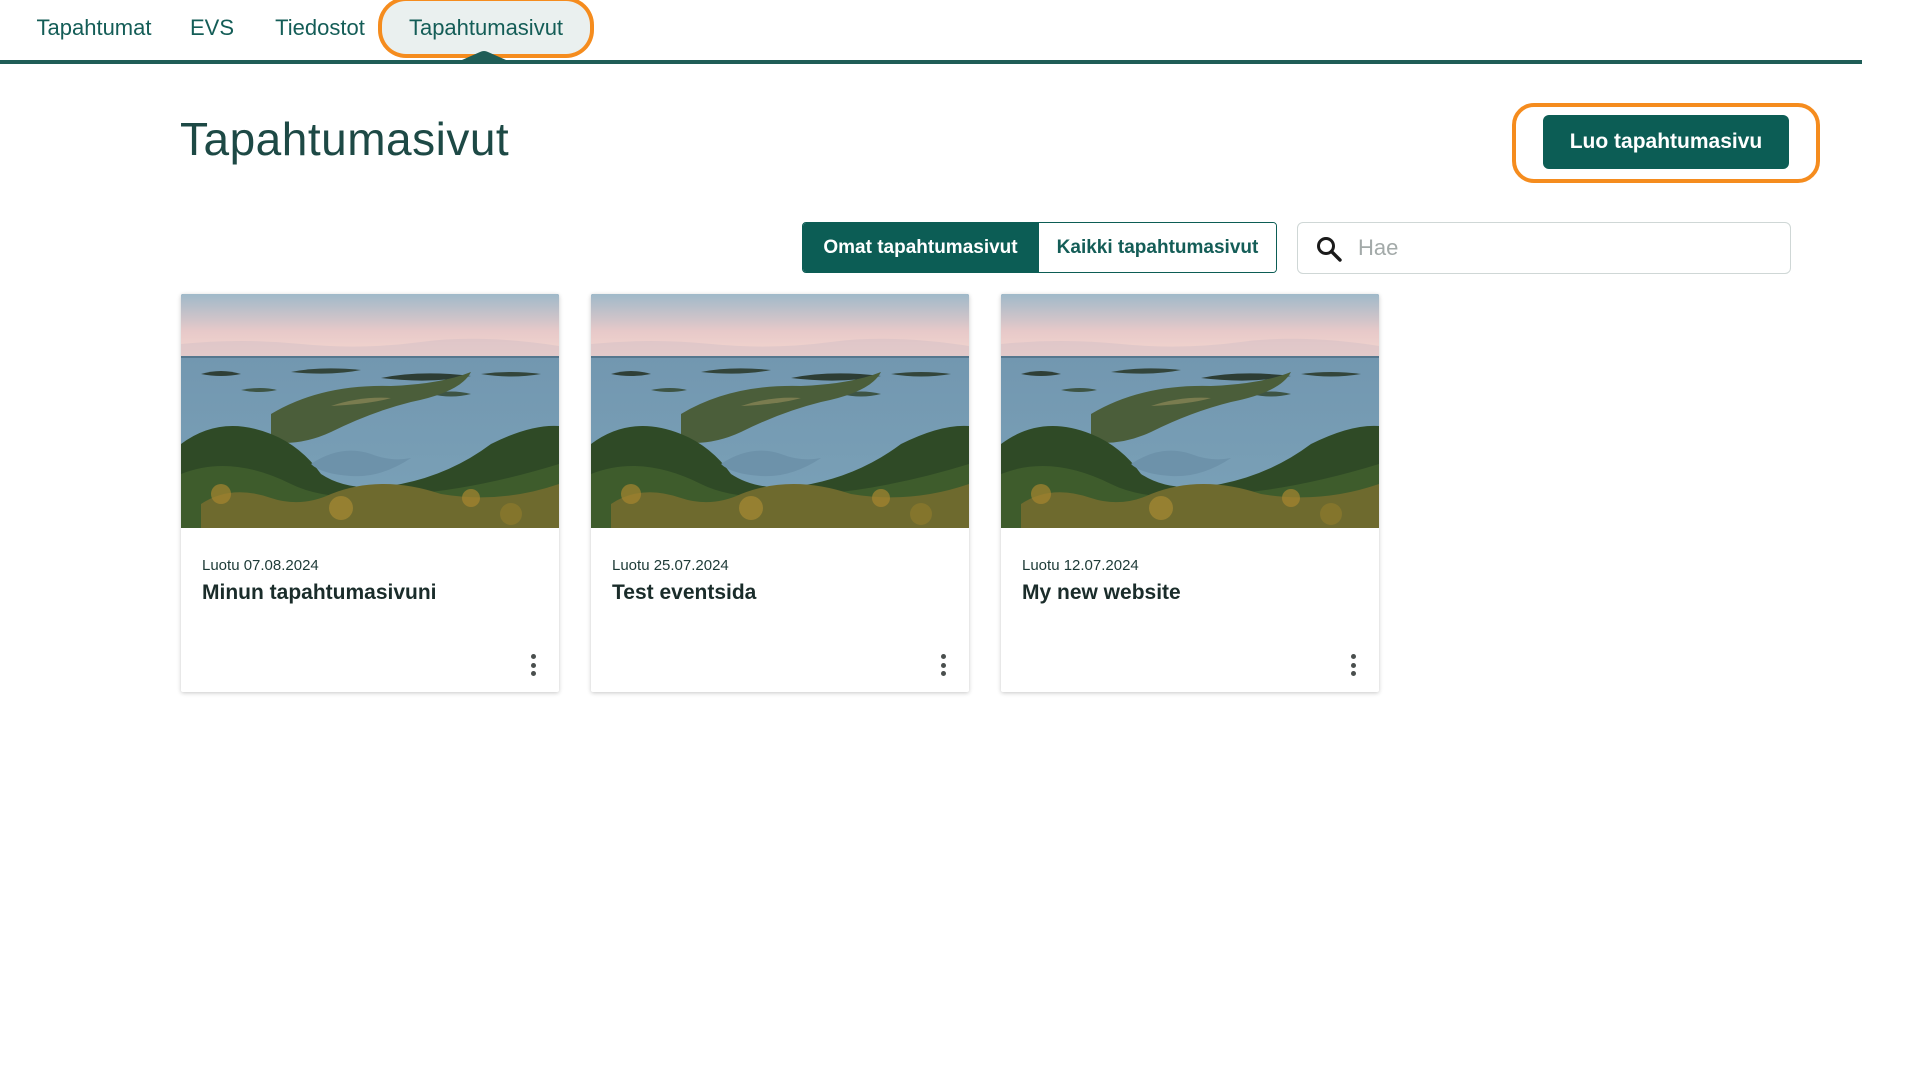 The width and height of the screenshot is (1920, 1080). I want to click on search-input, so click(1568, 248).